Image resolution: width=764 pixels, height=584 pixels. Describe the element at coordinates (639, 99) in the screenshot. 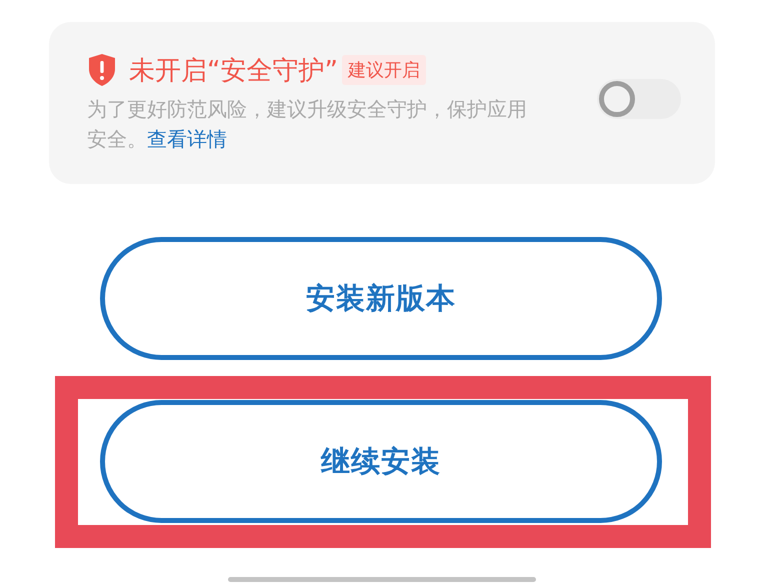

I see `toggle-switch` at that location.